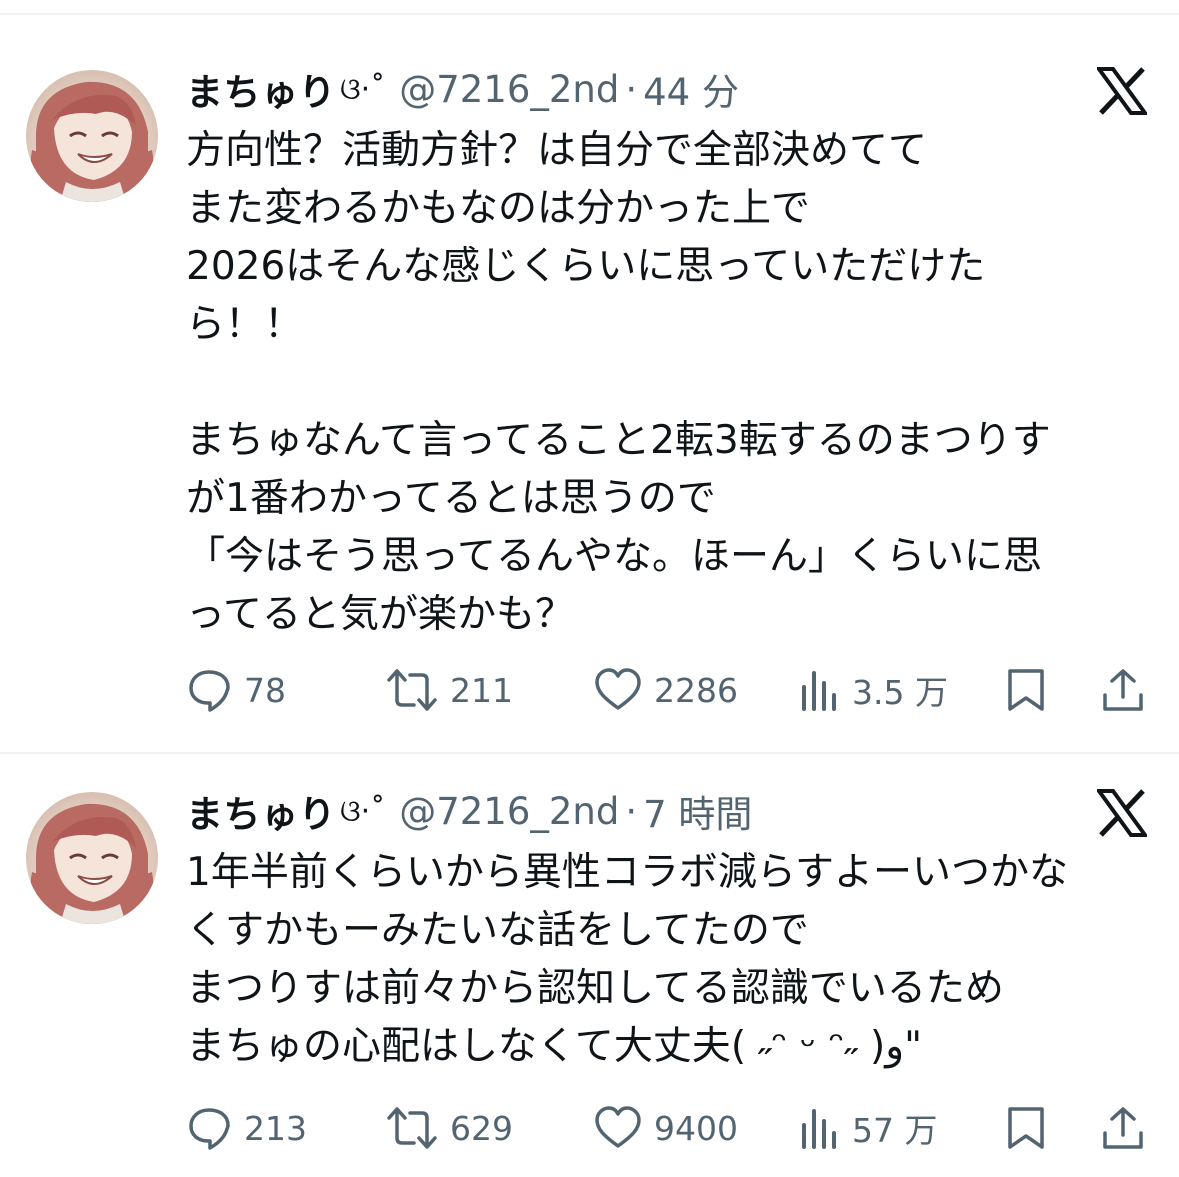  Describe the element at coordinates (900, 692) in the screenshot. I see `views-count: 3.5 万` at that location.